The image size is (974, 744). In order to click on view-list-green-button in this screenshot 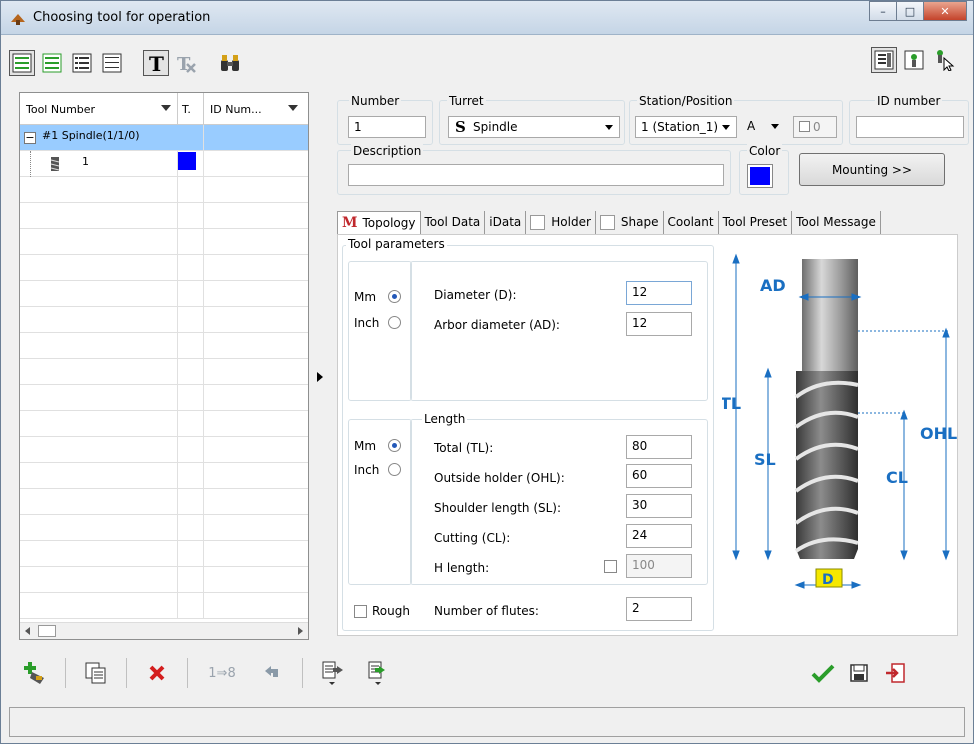, I will do `click(52, 63)`.